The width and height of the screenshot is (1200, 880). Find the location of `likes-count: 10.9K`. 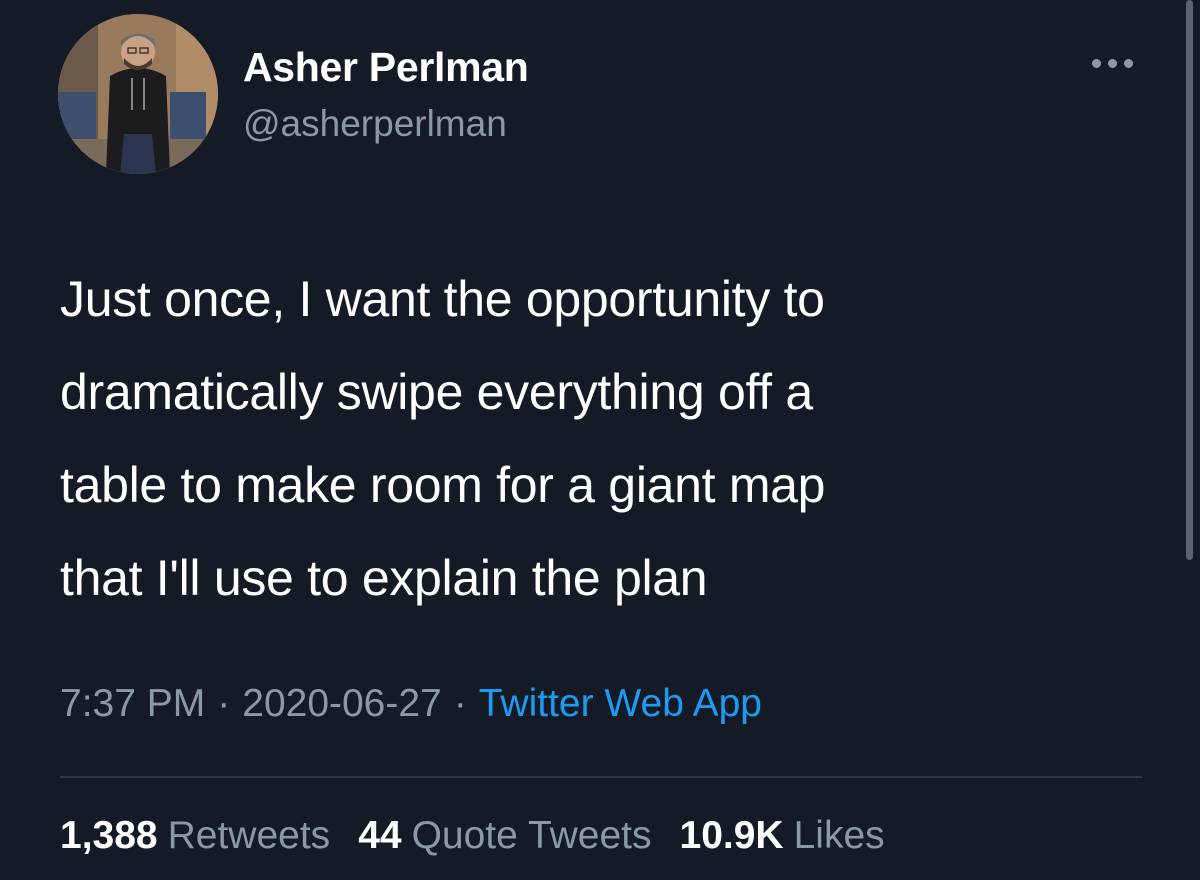

likes-count: 10.9K is located at coordinates (731, 835).